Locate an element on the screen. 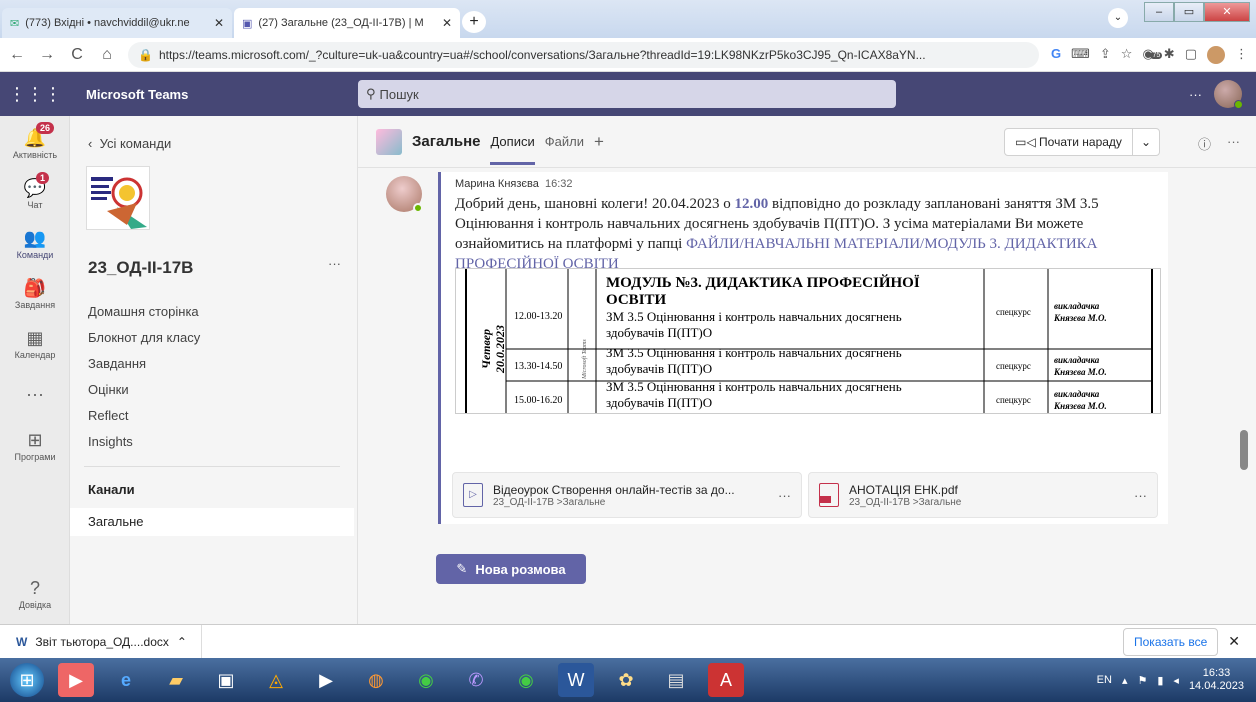  author-avatar is located at coordinates (404, 194).